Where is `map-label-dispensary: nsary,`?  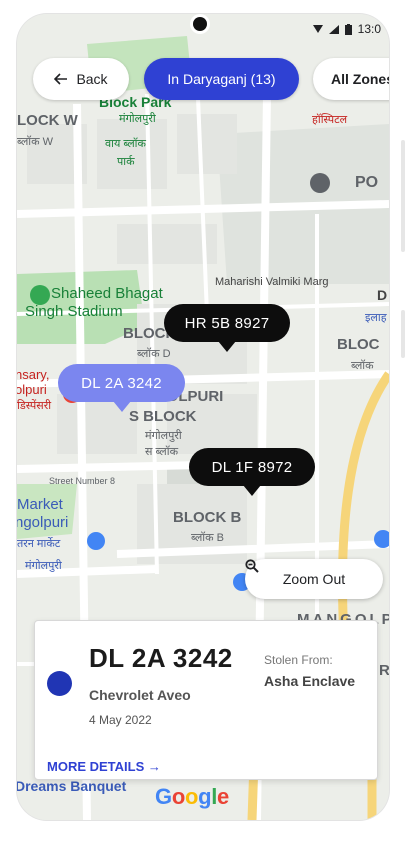
map-label-dispensary: nsary, is located at coordinates (33, 374).